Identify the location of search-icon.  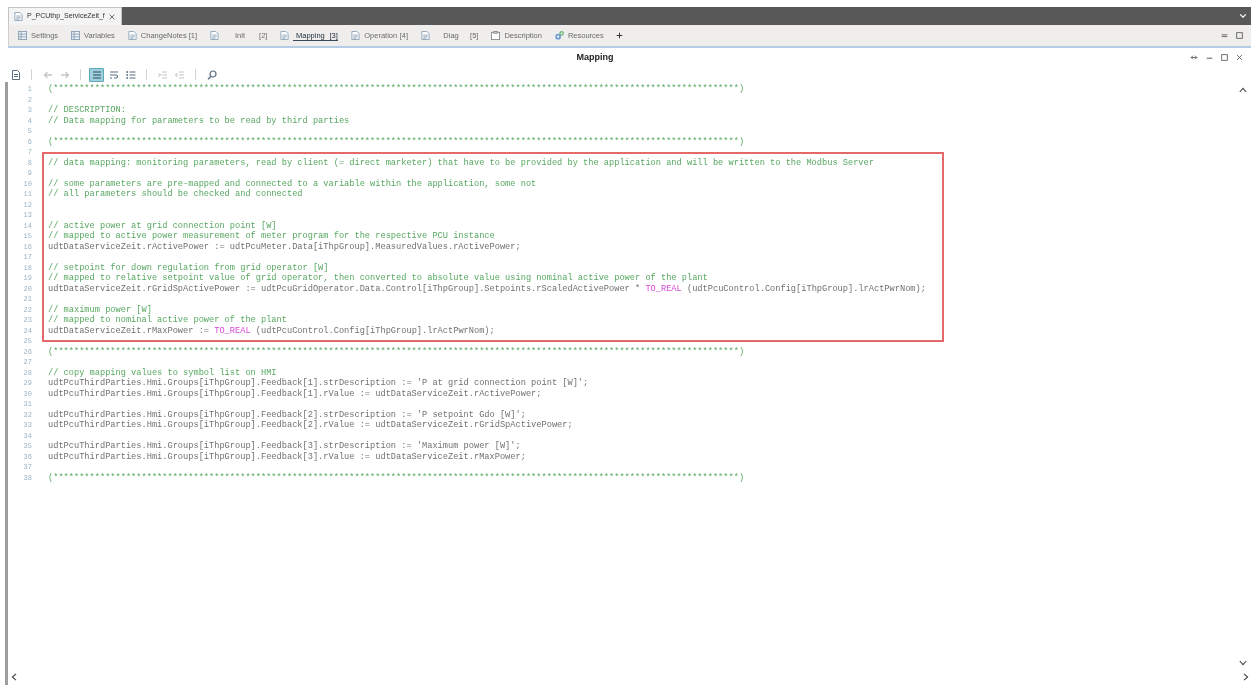
(211, 74).